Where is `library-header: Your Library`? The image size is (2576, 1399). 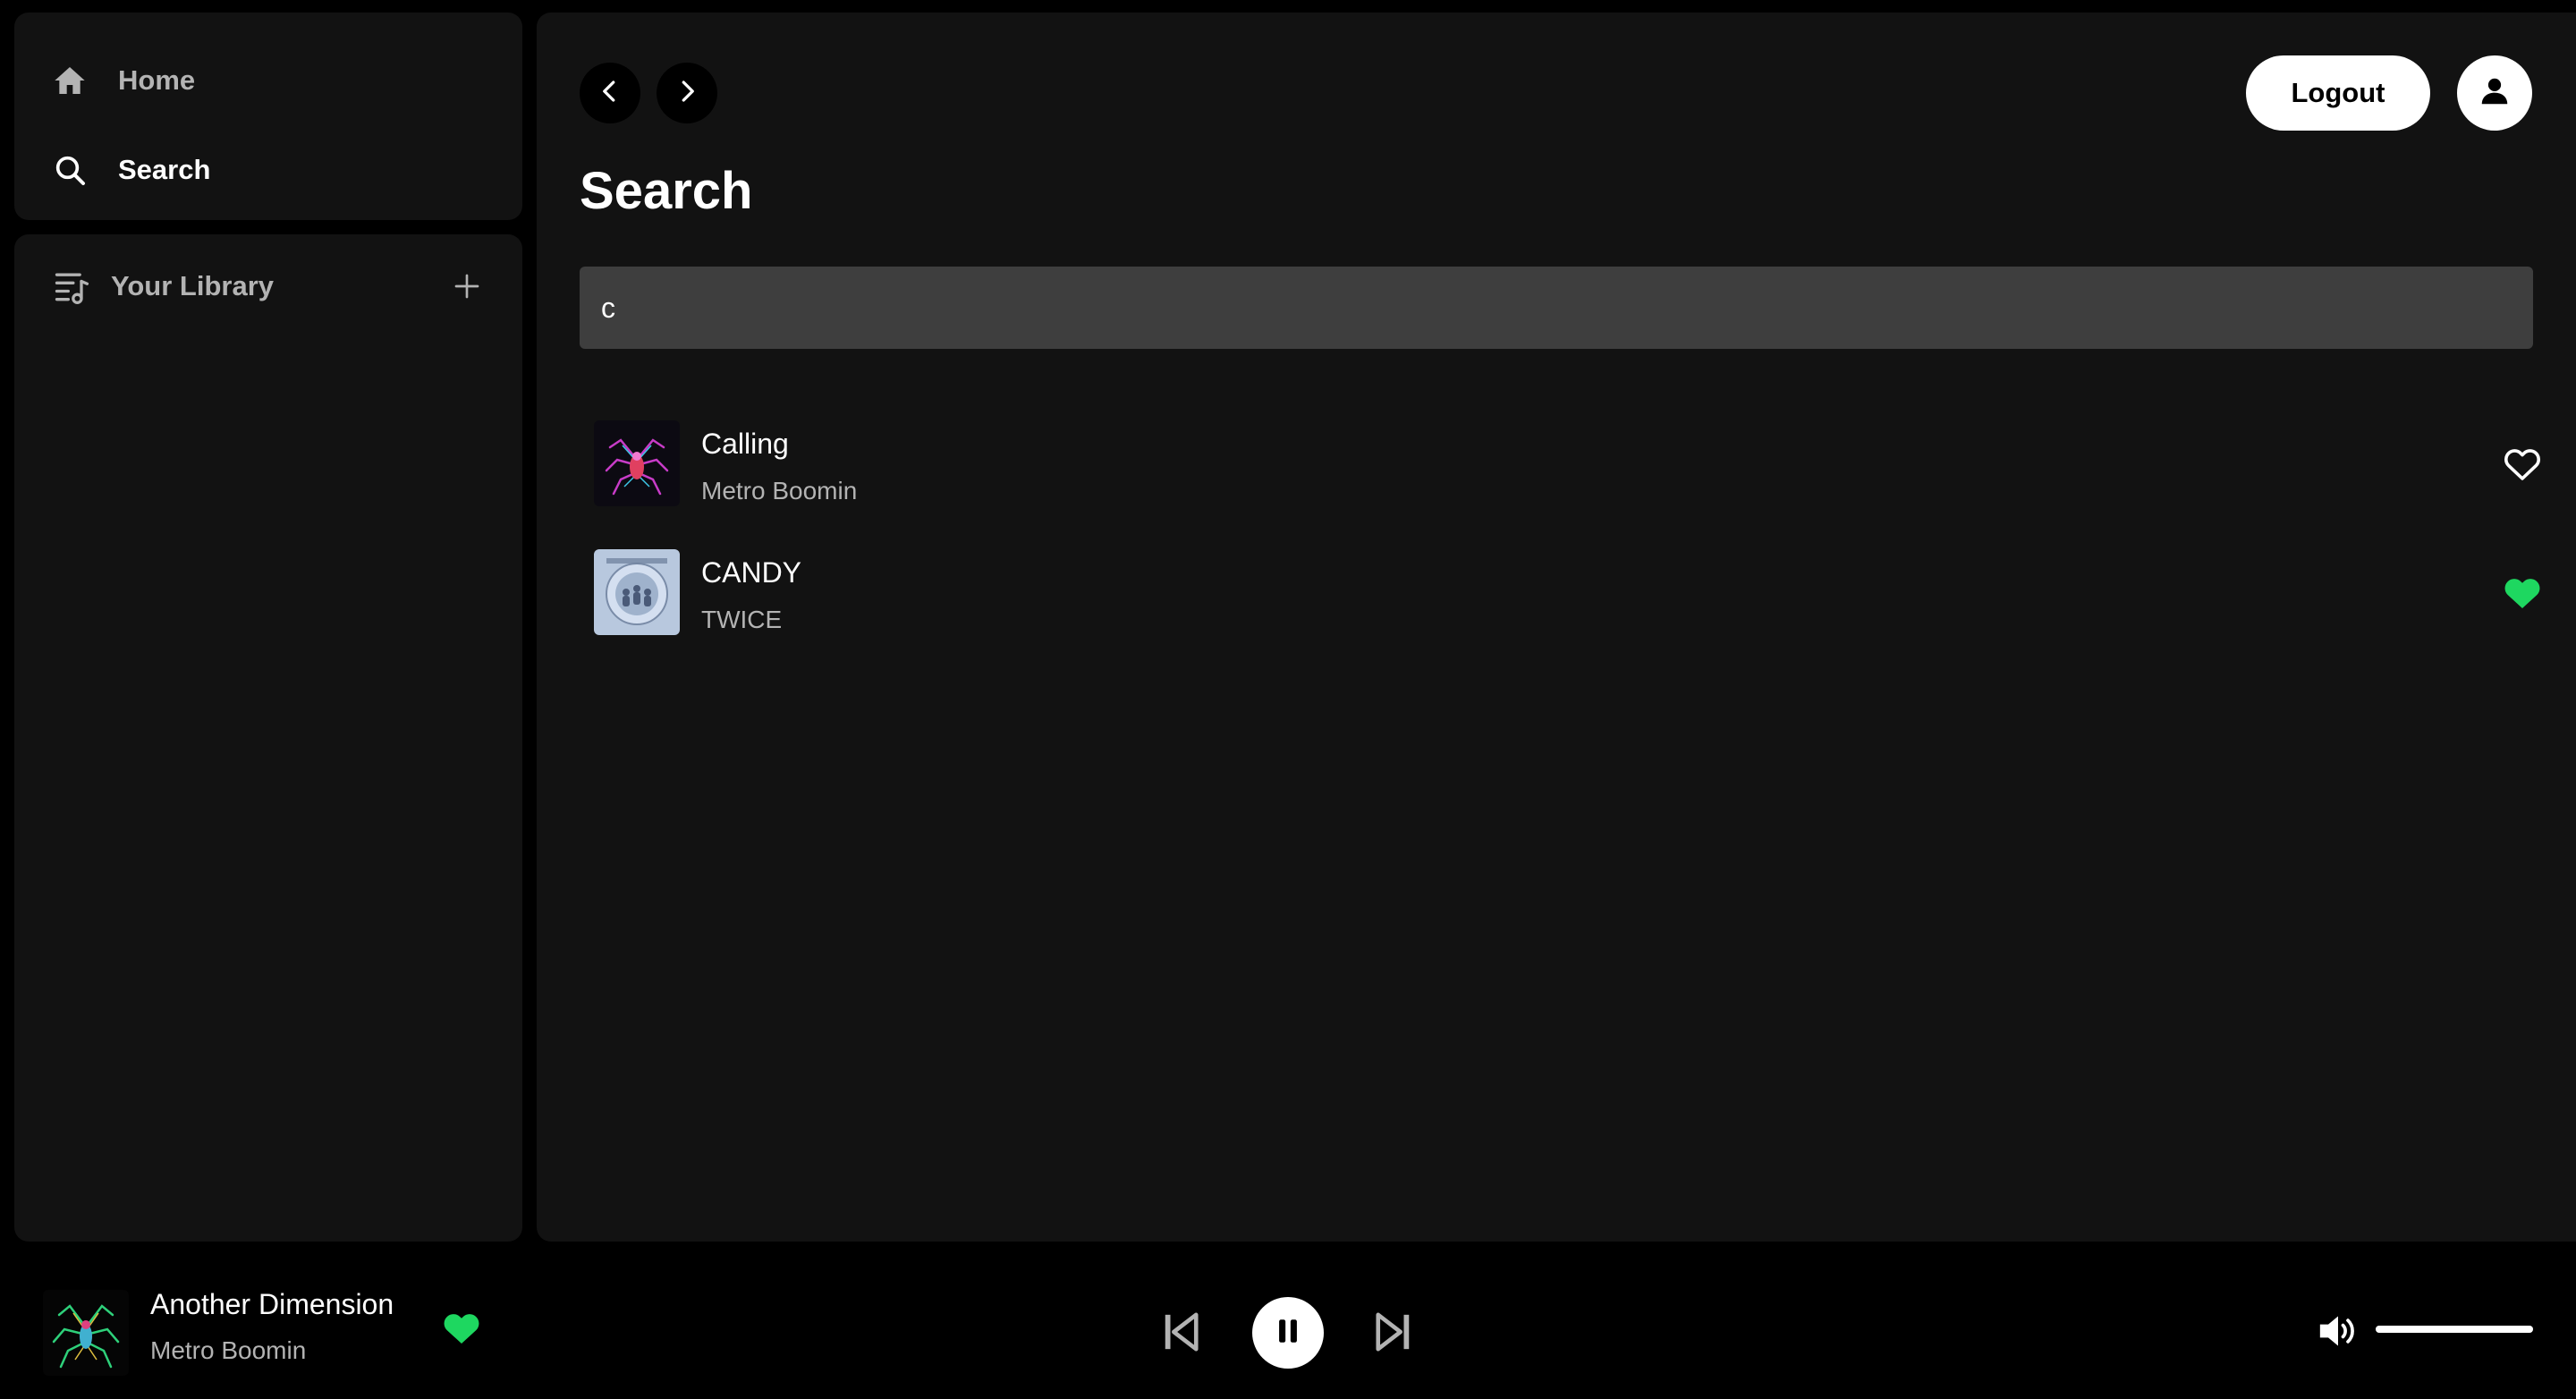 library-header: Your Library is located at coordinates (268, 286).